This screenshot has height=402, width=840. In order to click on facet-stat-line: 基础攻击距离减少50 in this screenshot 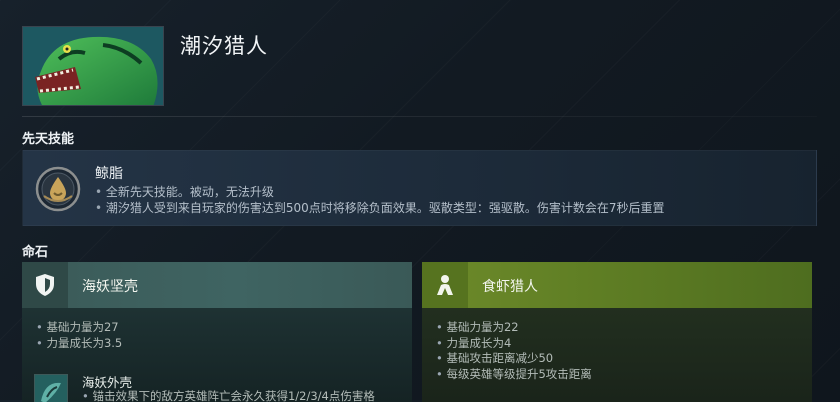, I will do `click(514, 359)`.